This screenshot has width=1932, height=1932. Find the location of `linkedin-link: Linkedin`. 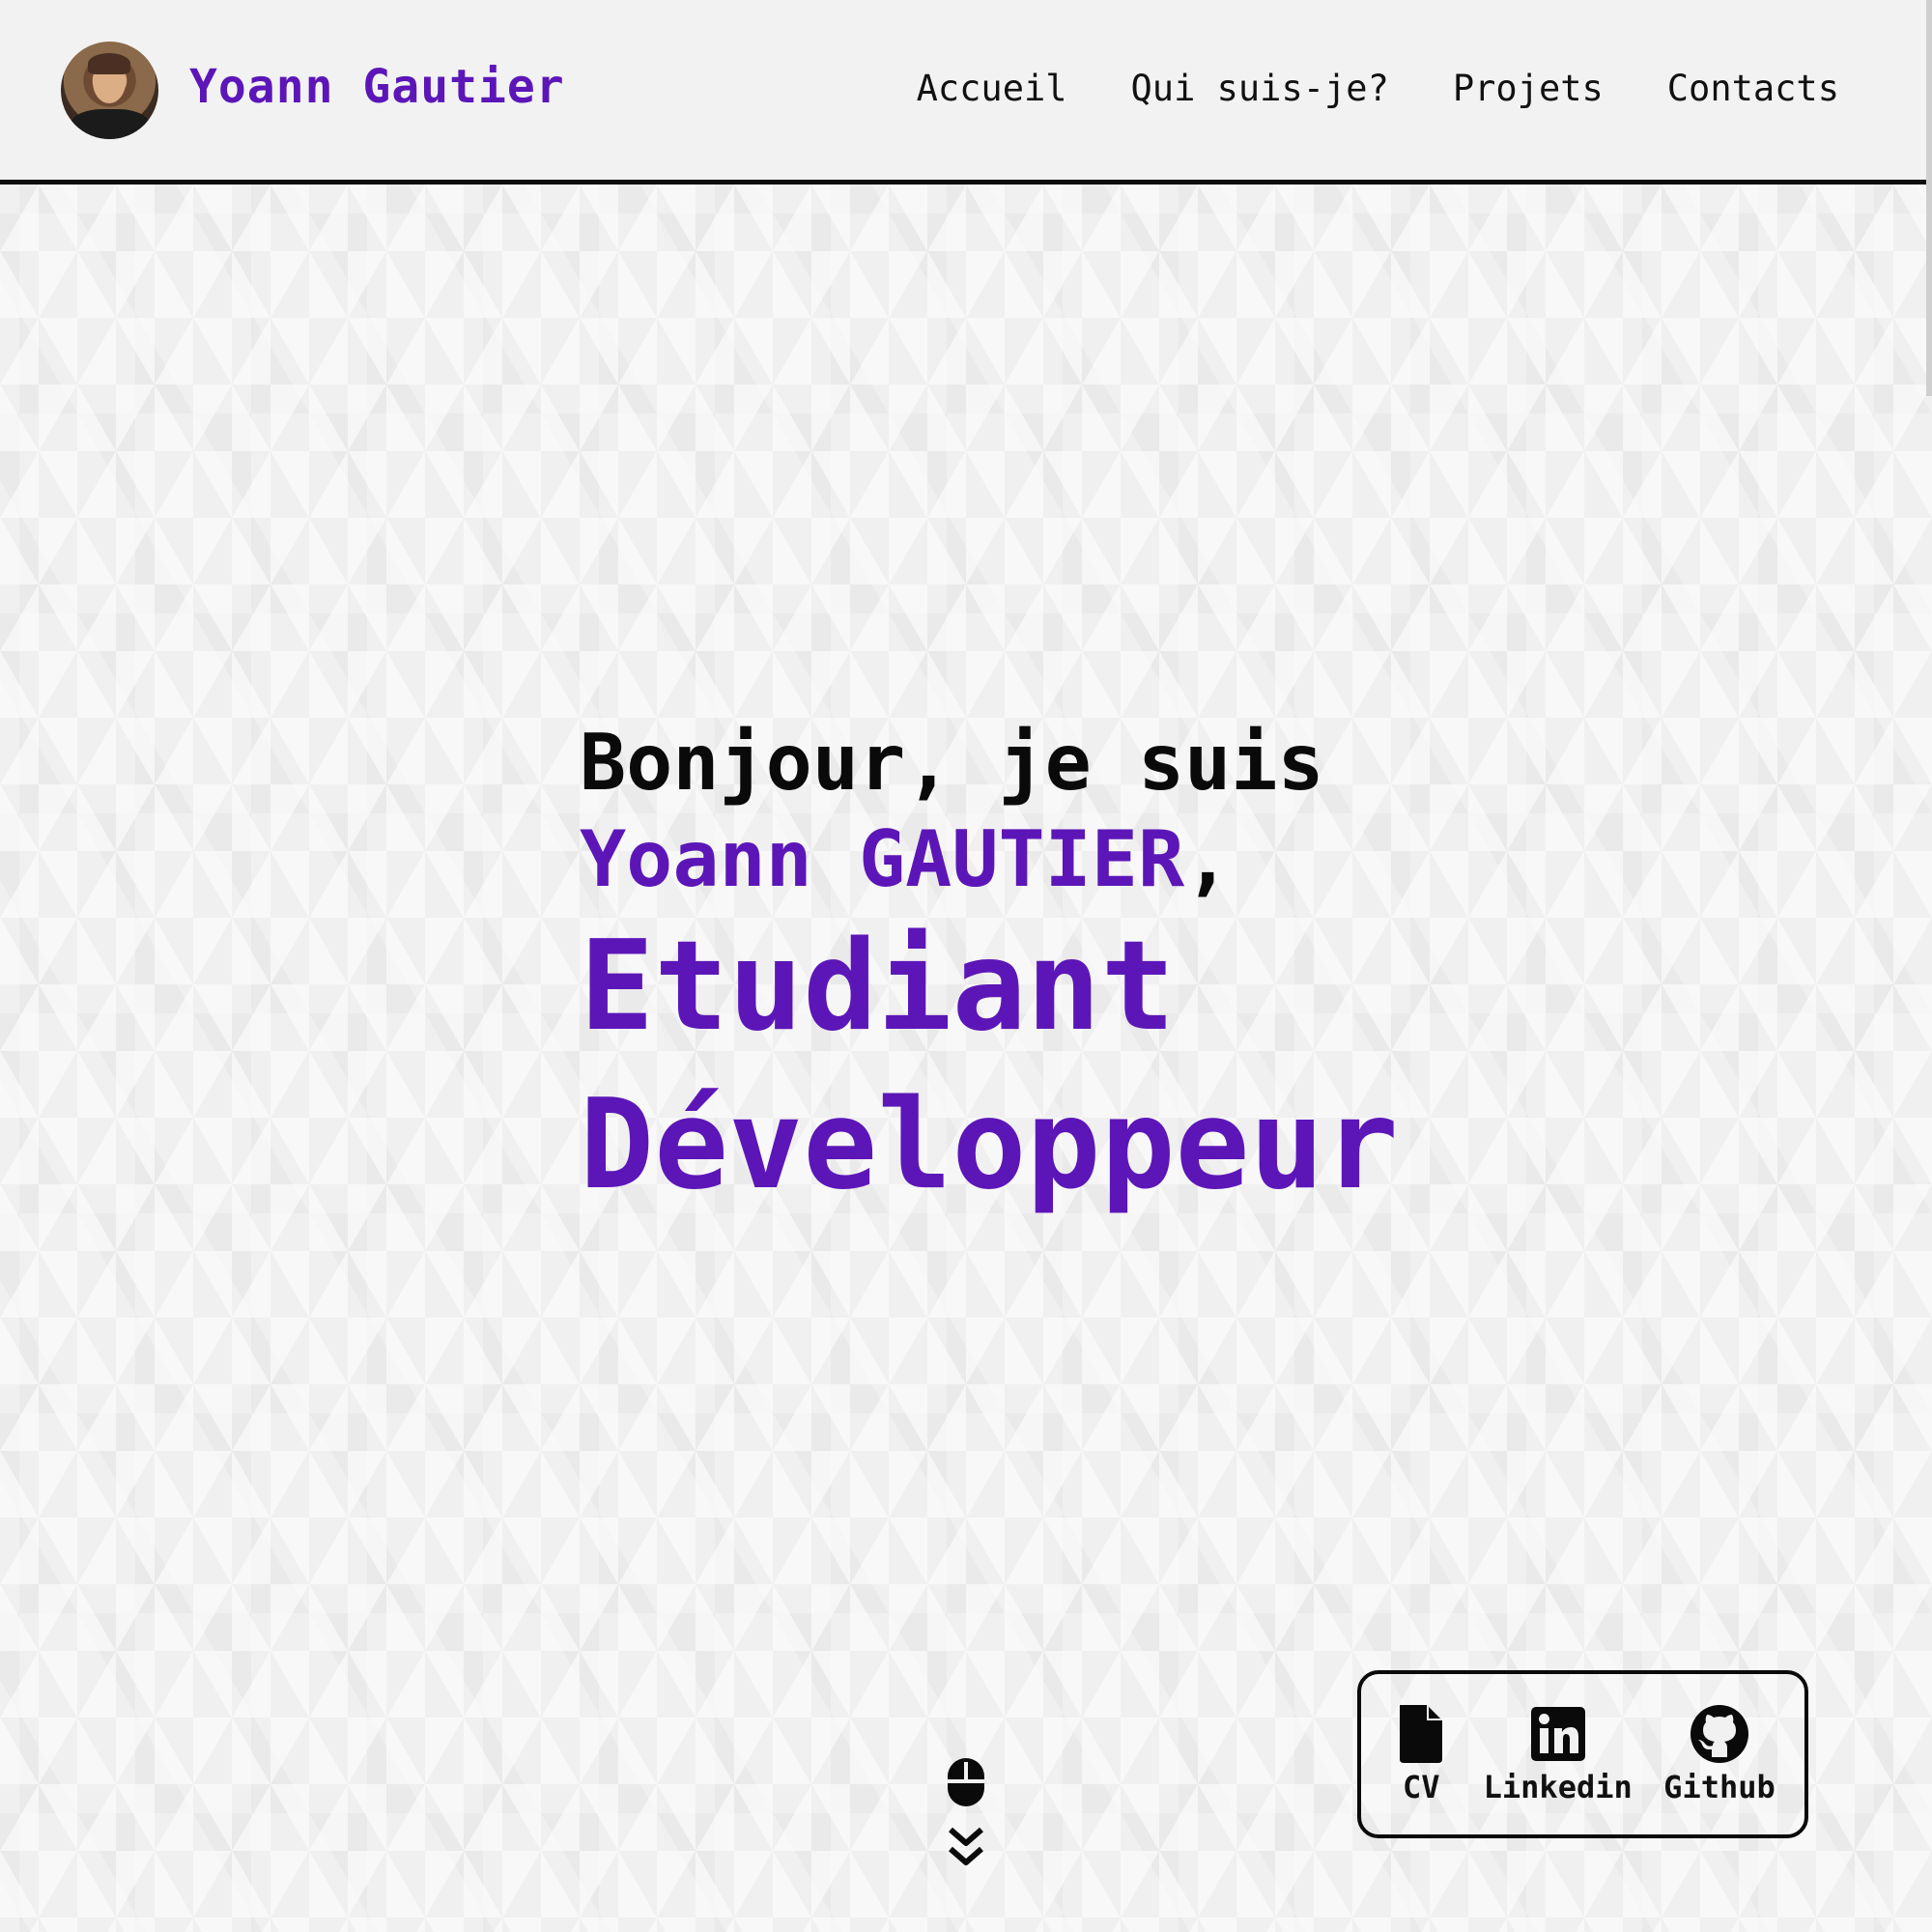

linkedin-link: Linkedin is located at coordinates (1558, 1754).